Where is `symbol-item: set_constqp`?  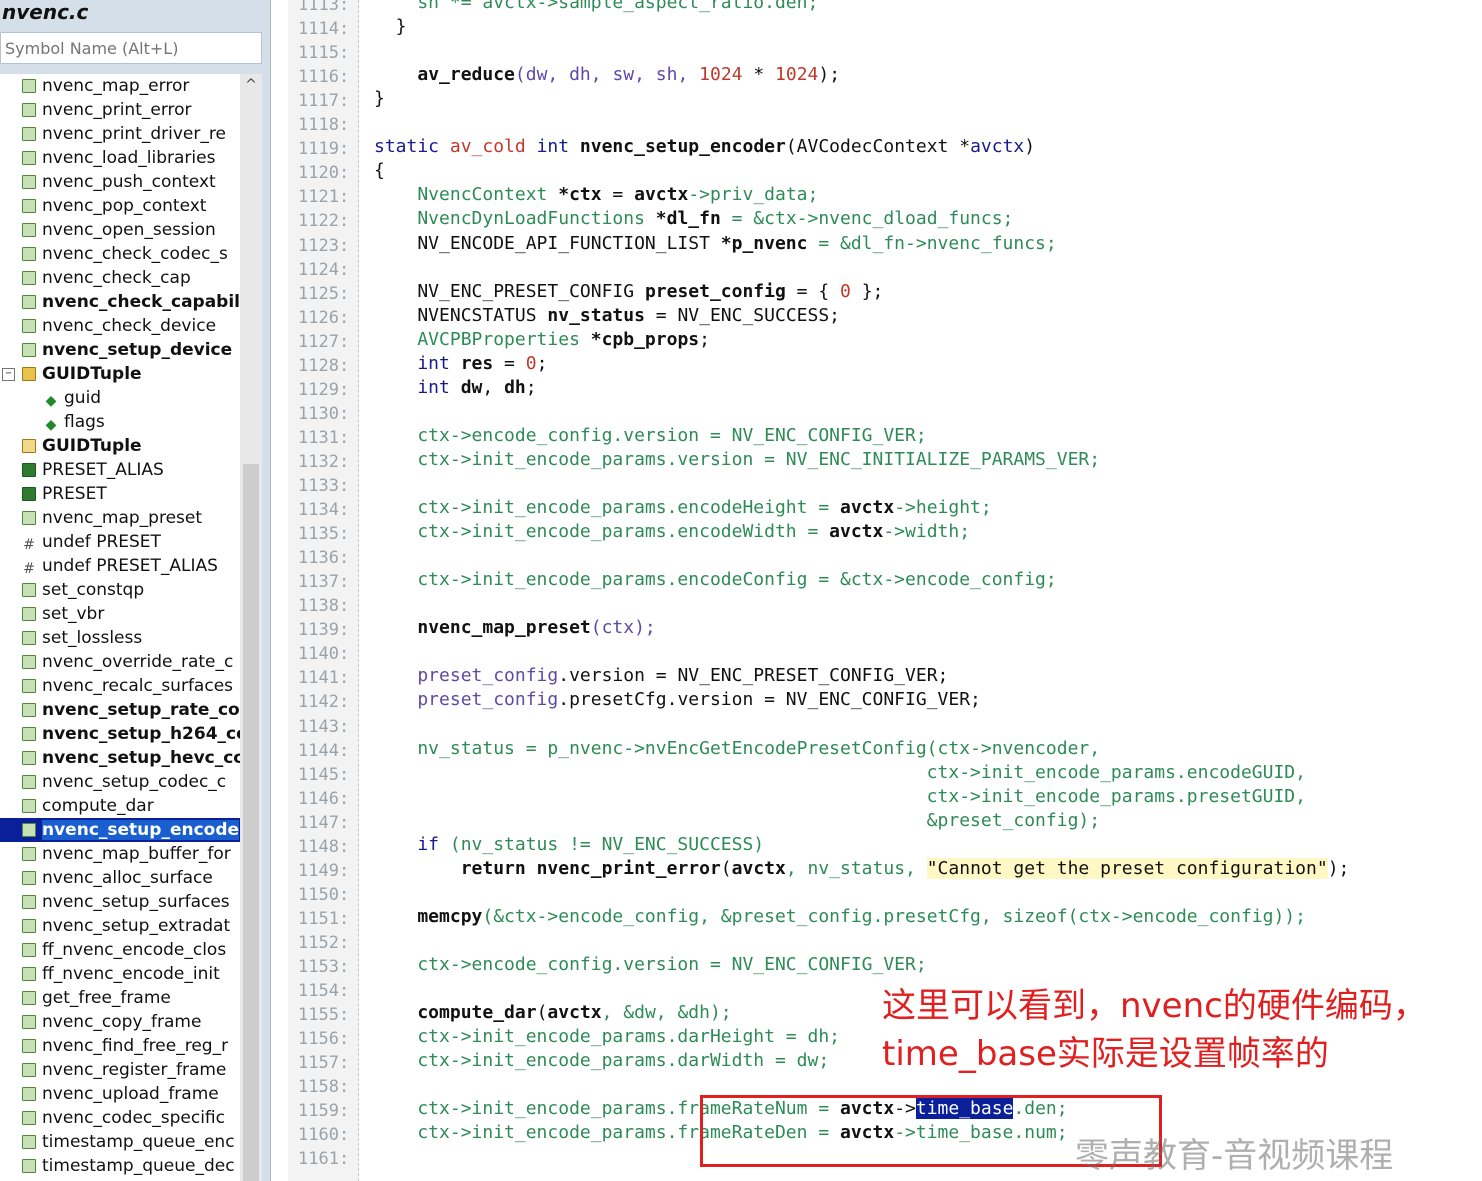 symbol-item: set_constqp is located at coordinates (120, 590).